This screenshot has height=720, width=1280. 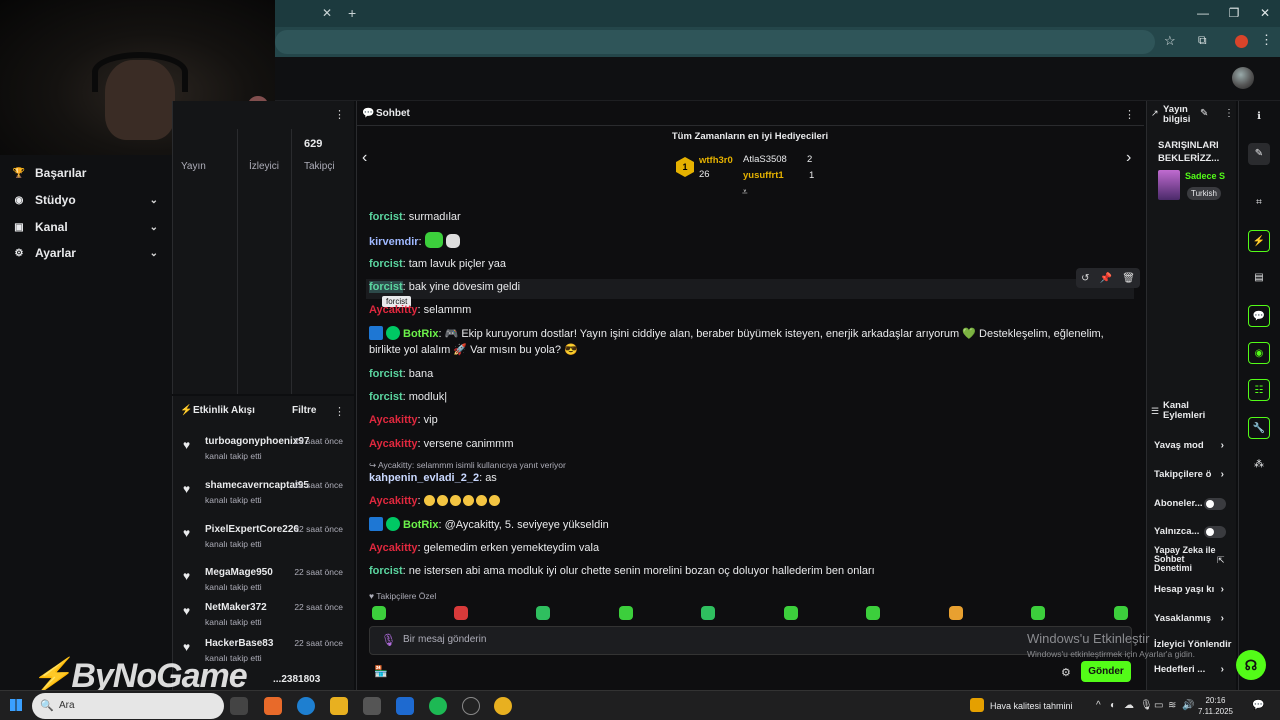 I want to click on url-input, so click(x=715, y=42).